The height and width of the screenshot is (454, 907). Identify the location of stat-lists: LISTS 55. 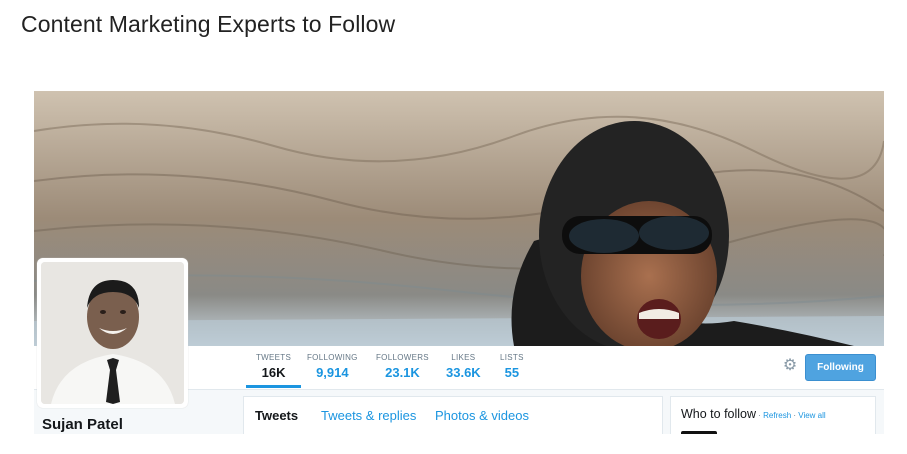
(512, 366).